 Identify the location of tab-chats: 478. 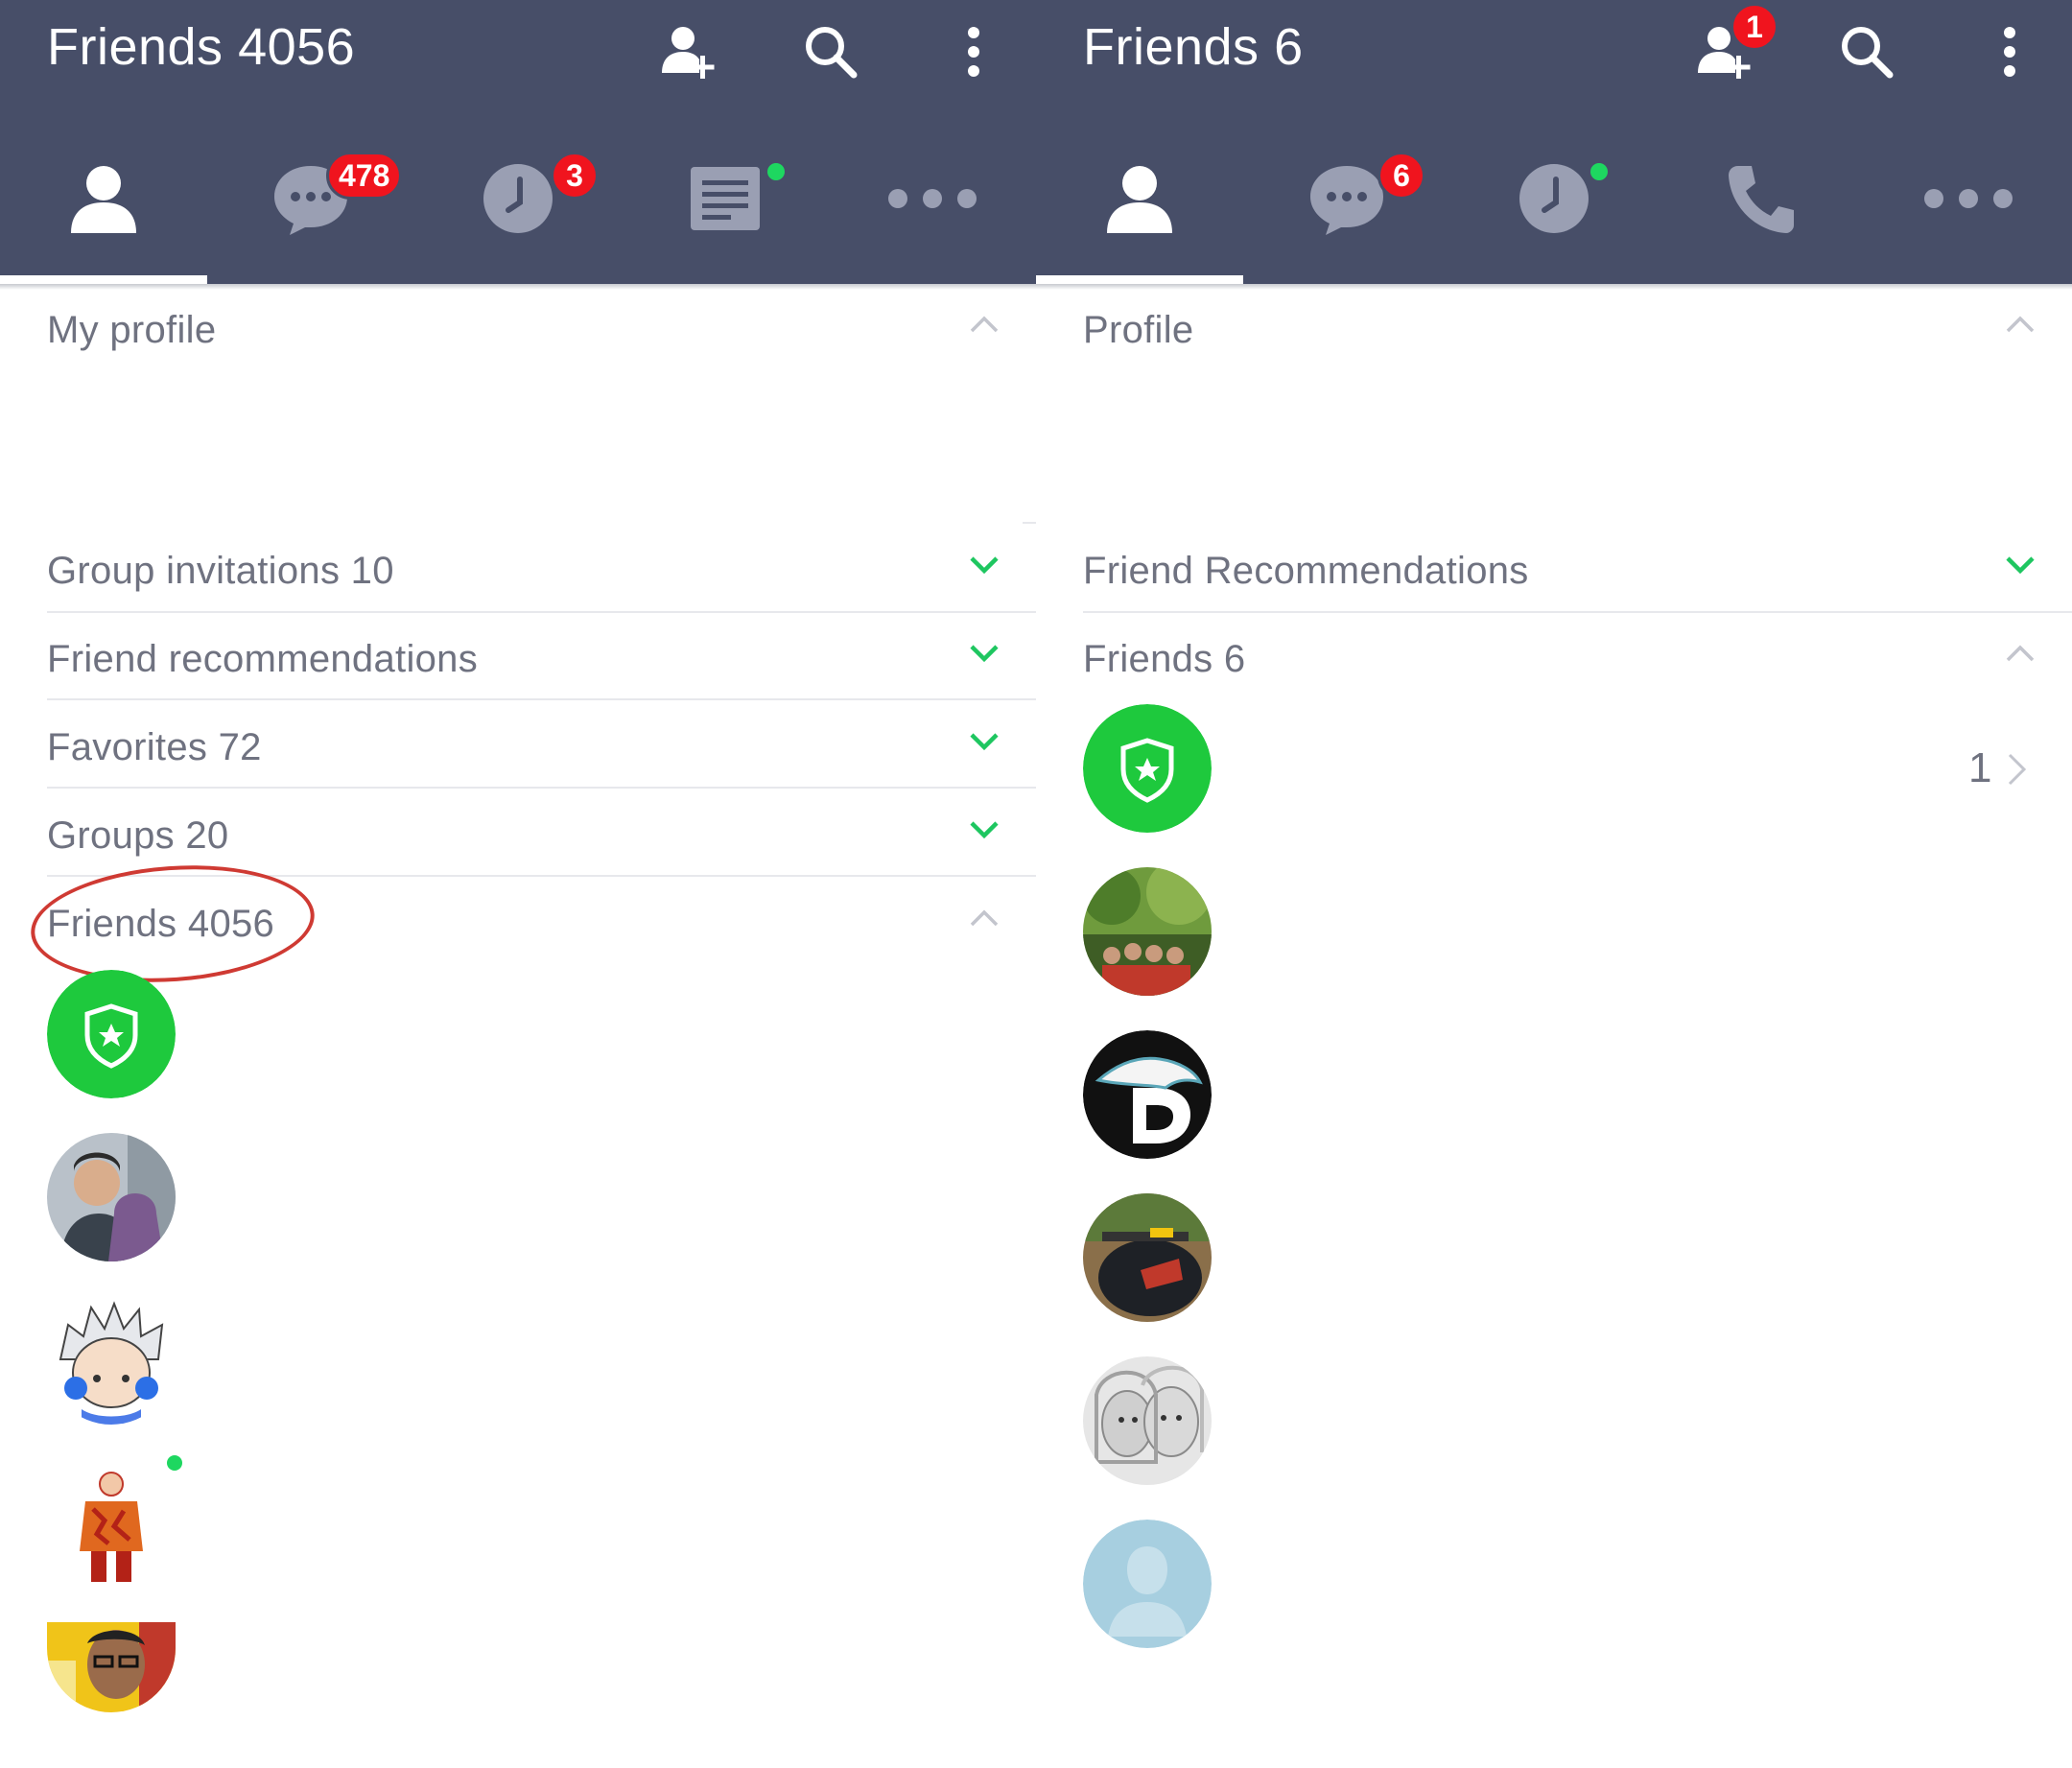
(310, 209).